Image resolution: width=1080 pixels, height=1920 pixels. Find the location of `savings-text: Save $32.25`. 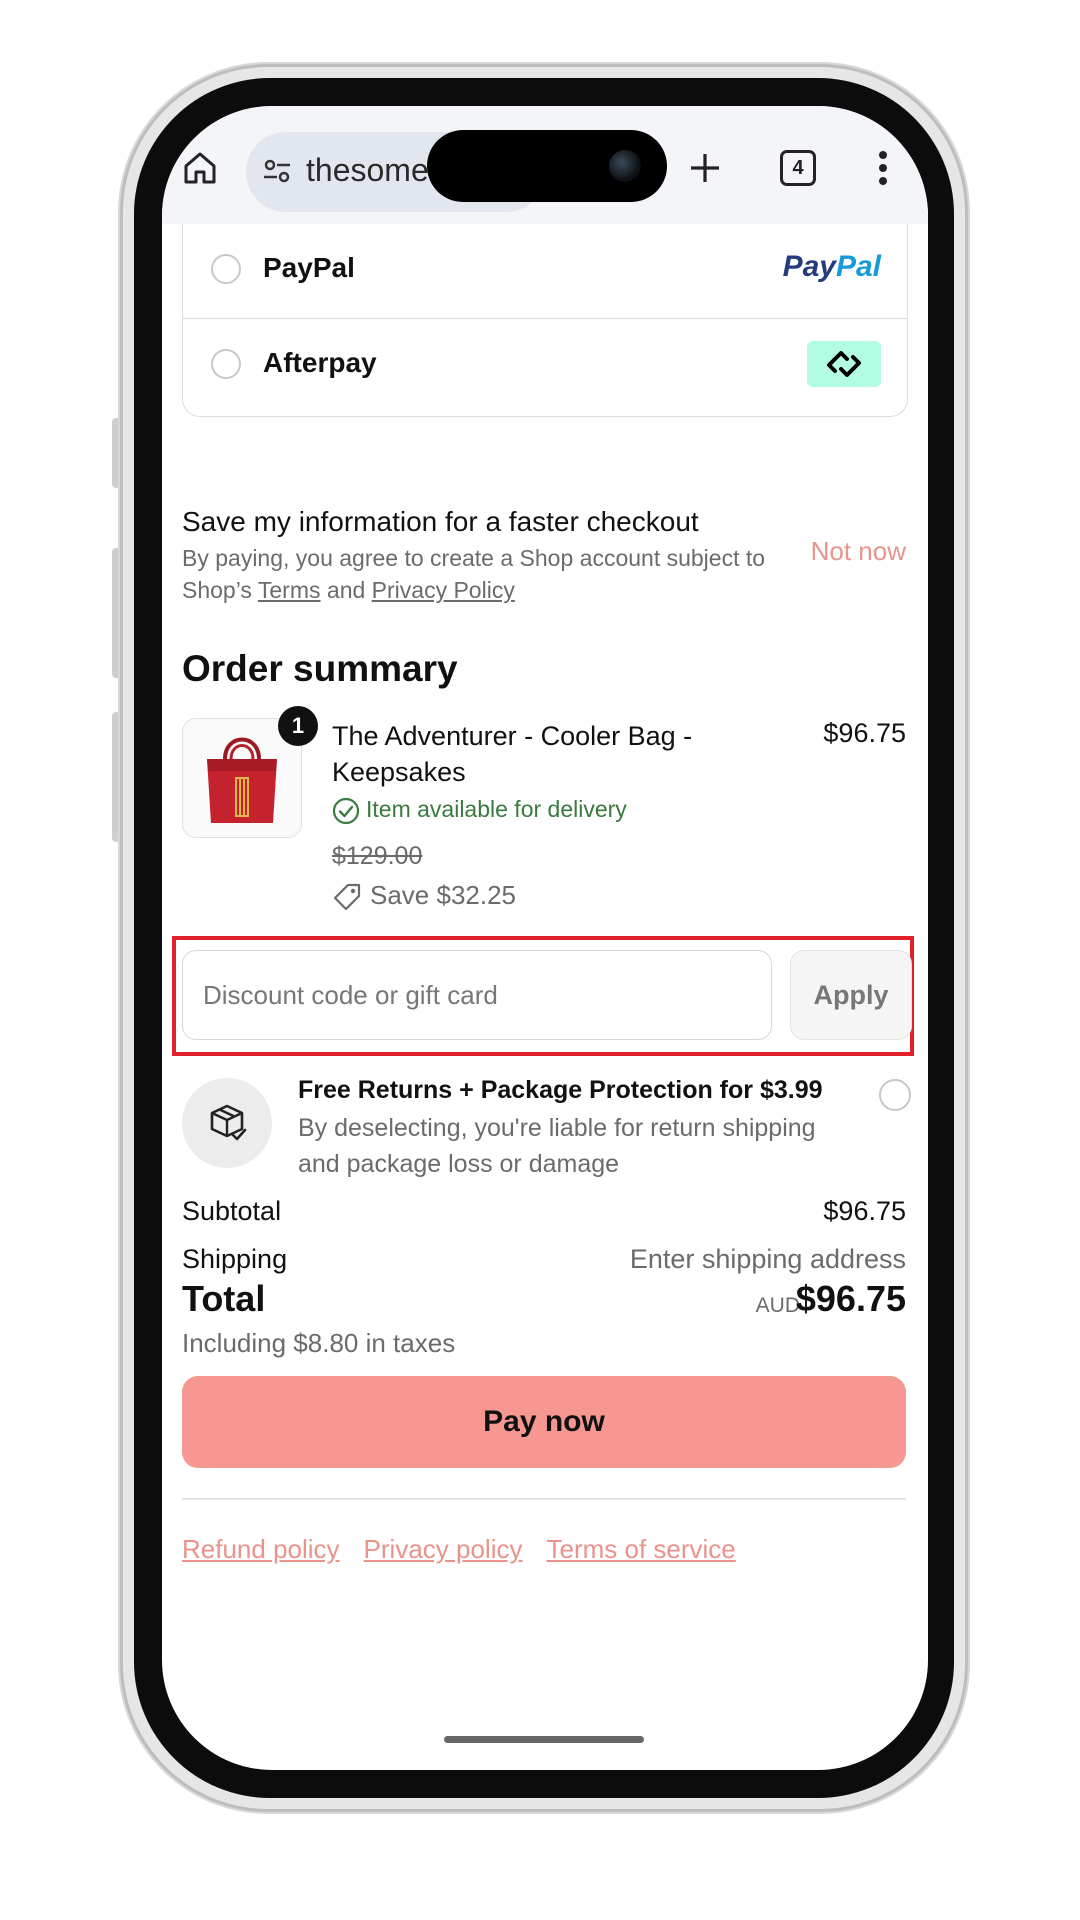

savings-text: Save $32.25 is located at coordinates (443, 895).